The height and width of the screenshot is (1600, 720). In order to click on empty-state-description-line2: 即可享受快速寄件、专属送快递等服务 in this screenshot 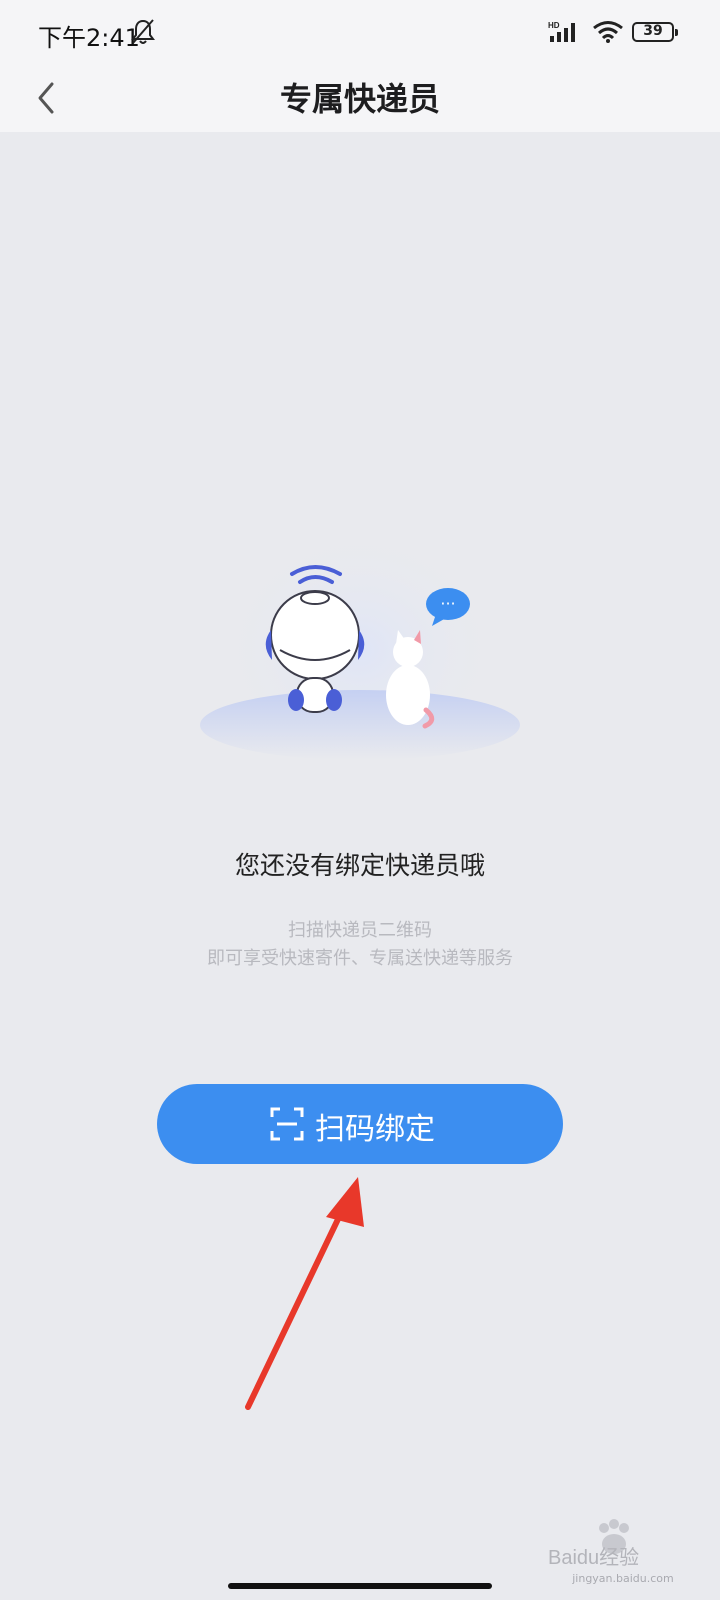, I will do `click(360, 958)`.